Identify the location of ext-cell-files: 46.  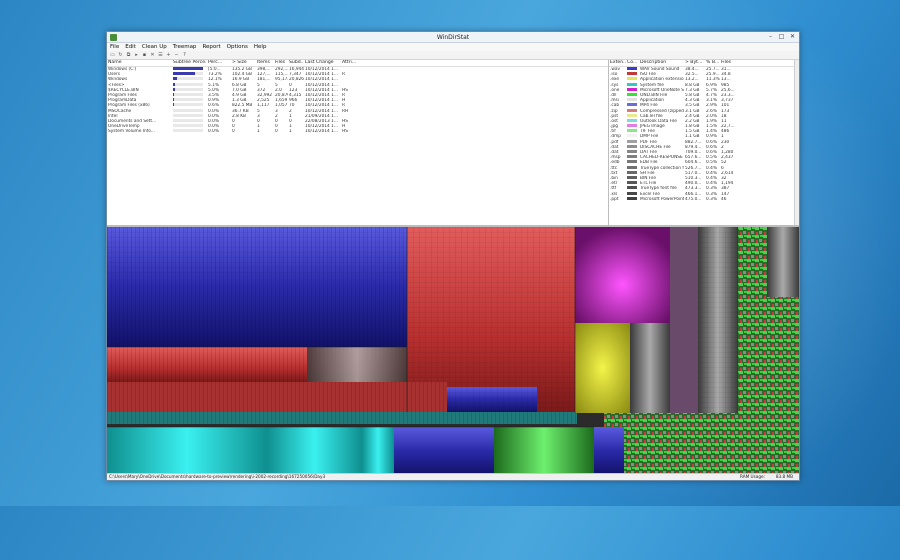
(724, 199).